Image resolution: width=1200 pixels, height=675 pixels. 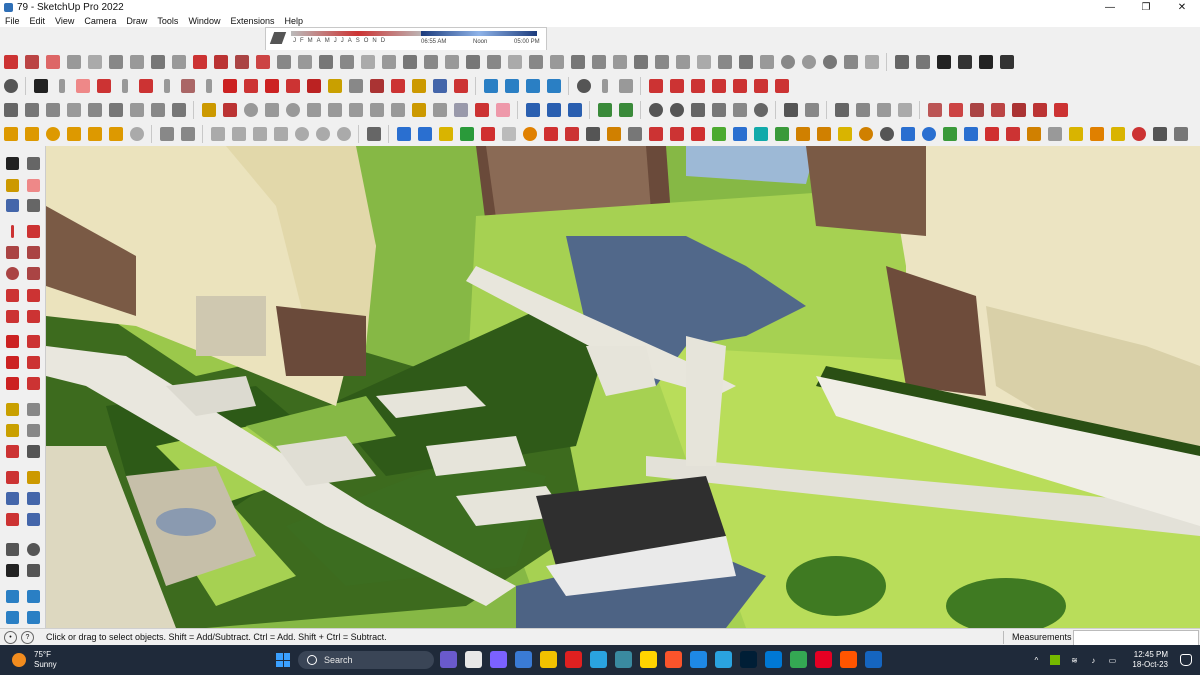 What do you see at coordinates (745, 62) in the screenshot?
I see `texture-tool-icon` at bounding box center [745, 62].